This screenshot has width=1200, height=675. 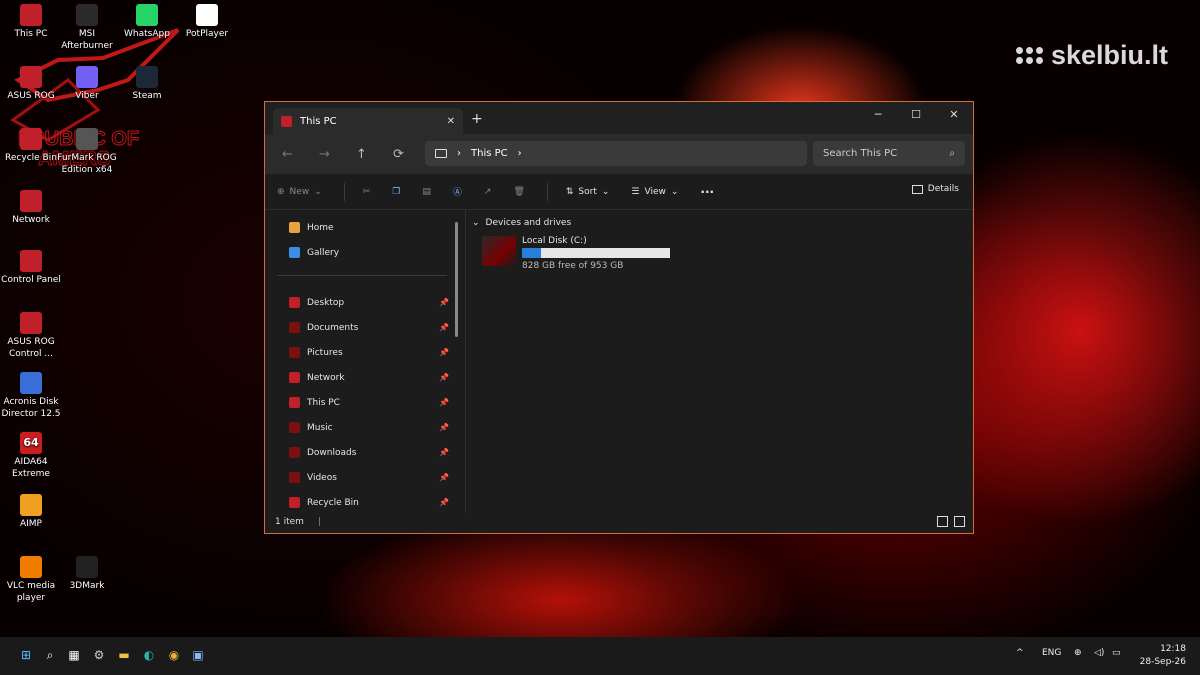 I want to click on recycle-bin-icon, so click(x=294, y=502).